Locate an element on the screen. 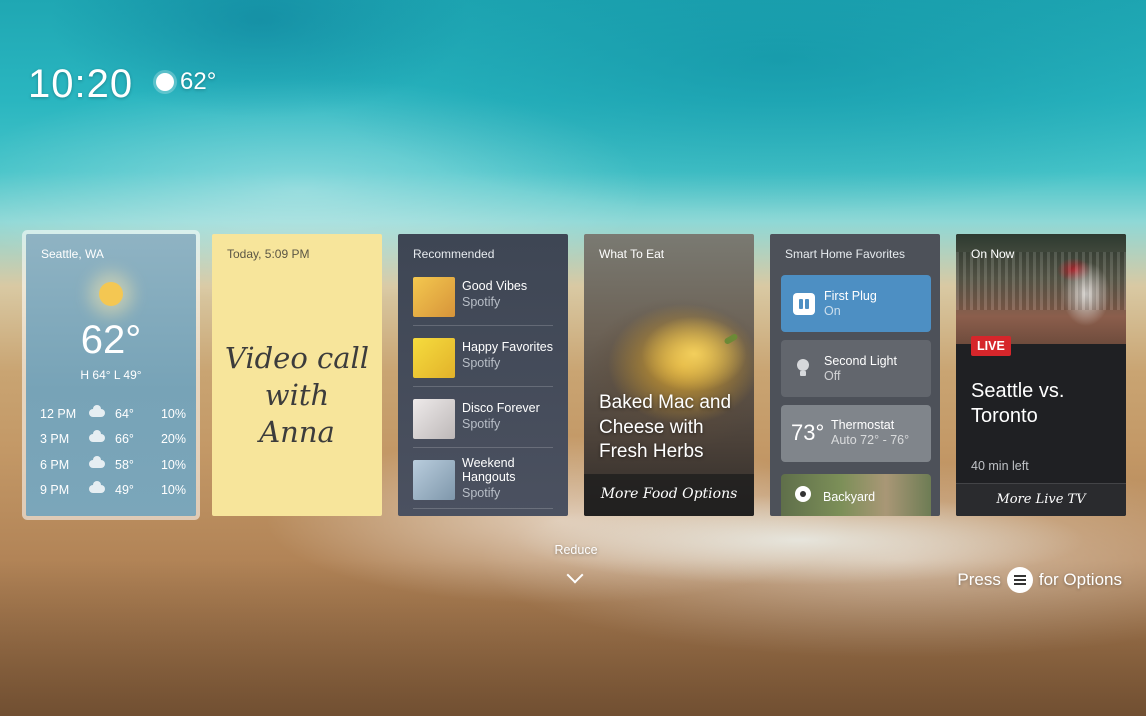 Image resolution: width=1146 pixels, height=716 pixels. playlist-item: Happy Favorites Spotify is located at coordinates (483, 358).